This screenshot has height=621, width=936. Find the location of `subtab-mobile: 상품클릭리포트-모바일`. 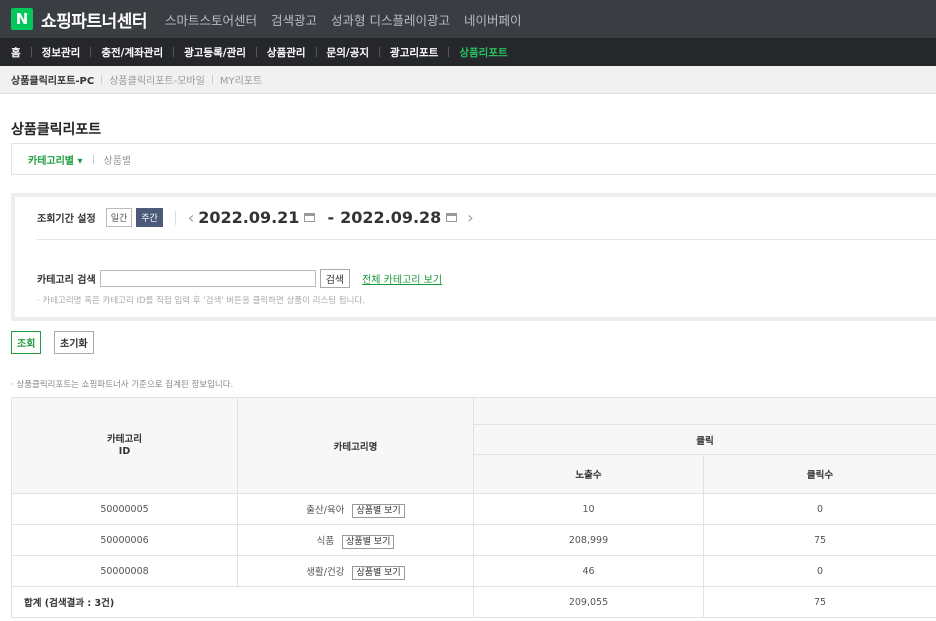

subtab-mobile: 상품클릭리포트-모바일 is located at coordinates (157, 79).